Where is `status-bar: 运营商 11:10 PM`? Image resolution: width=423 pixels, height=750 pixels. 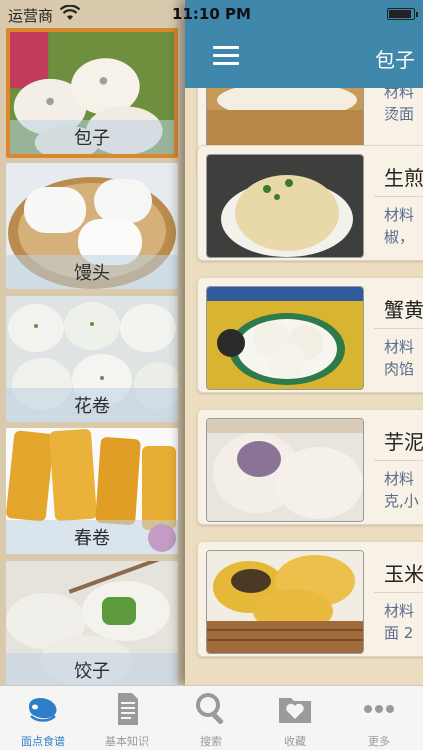
status-bar: 运营商 11:10 PM is located at coordinates (211, 14).